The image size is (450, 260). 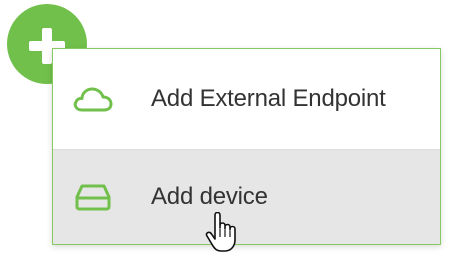 What do you see at coordinates (93, 99) in the screenshot?
I see `cloud-icon` at bounding box center [93, 99].